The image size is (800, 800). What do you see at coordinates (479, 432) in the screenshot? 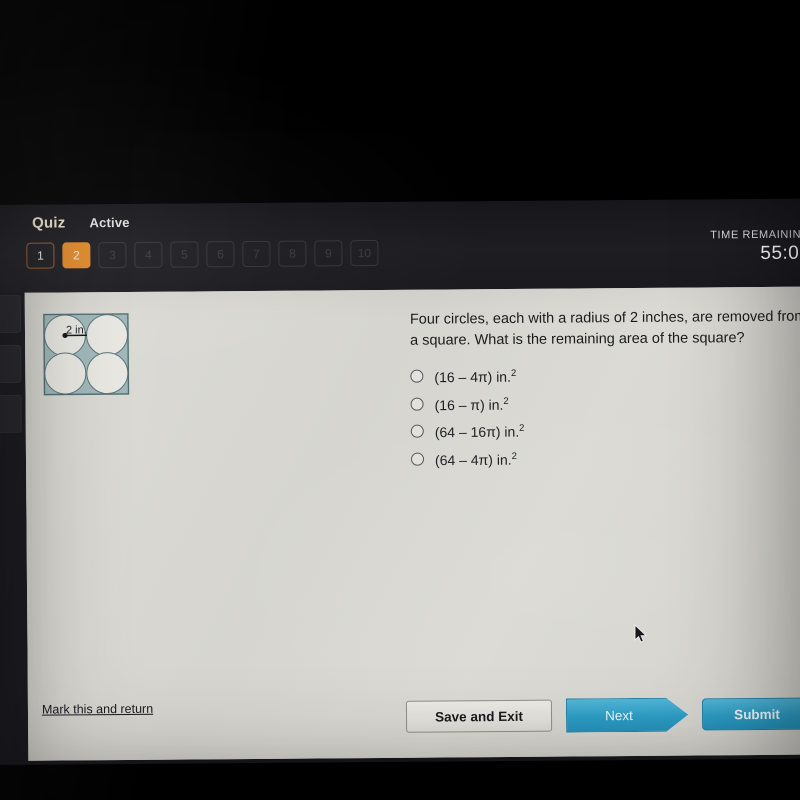
I see `answer-option-c-label: (64 – 16π) in.2` at bounding box center [479, 432].